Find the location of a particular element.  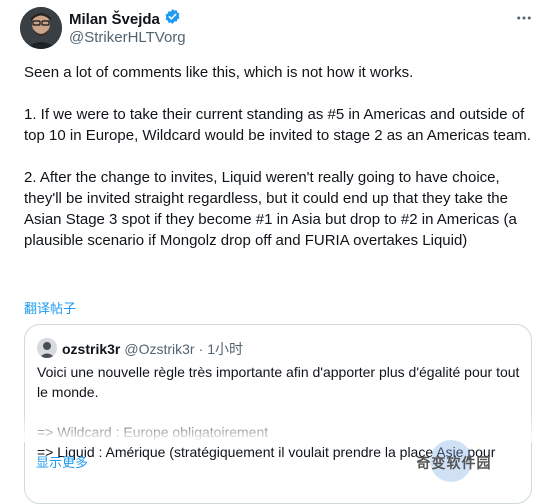

author-name: Milan Švejda is located at coordinates (114, 19).